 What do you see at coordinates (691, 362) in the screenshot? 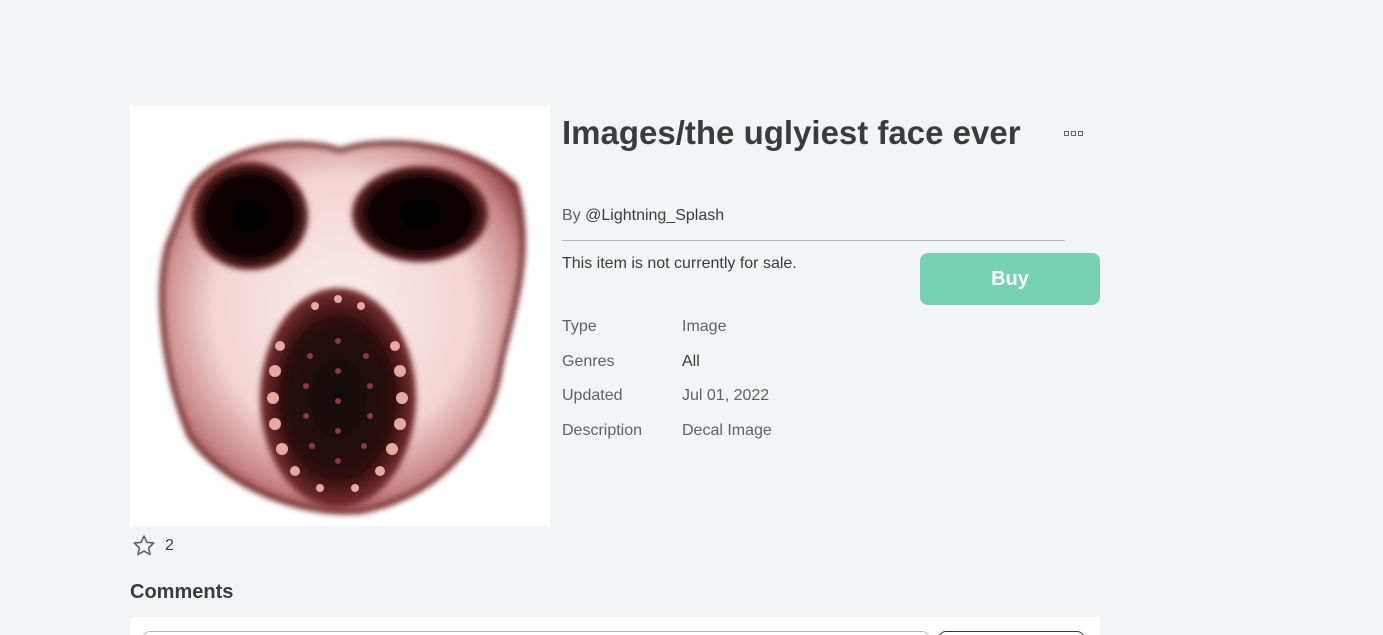
I see `genre-link: All` at bounding box center [691, 362].